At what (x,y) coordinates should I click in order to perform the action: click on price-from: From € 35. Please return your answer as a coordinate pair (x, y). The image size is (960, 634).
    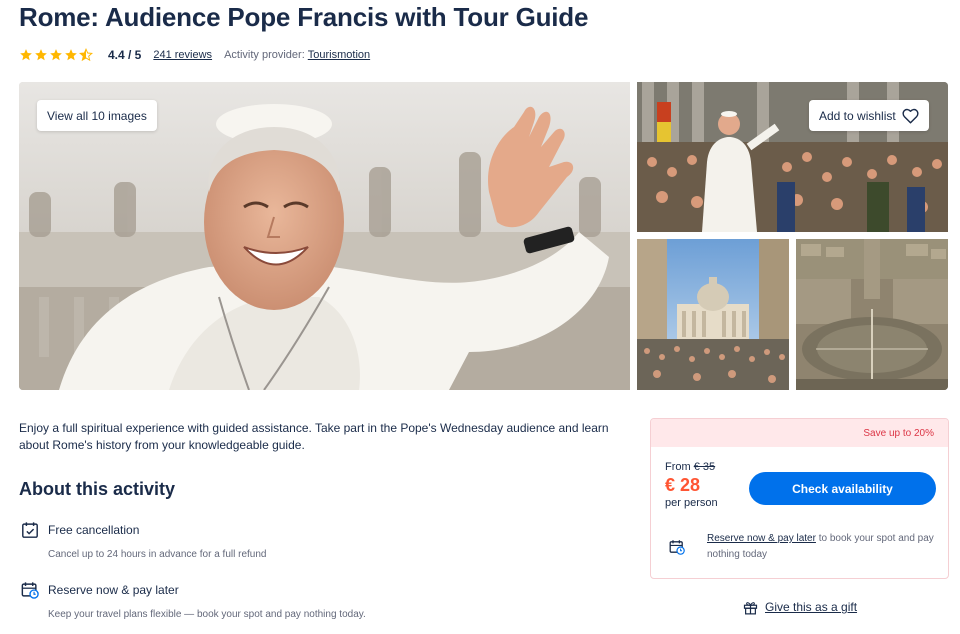
    Looking at the image, I should click on (691, 467).